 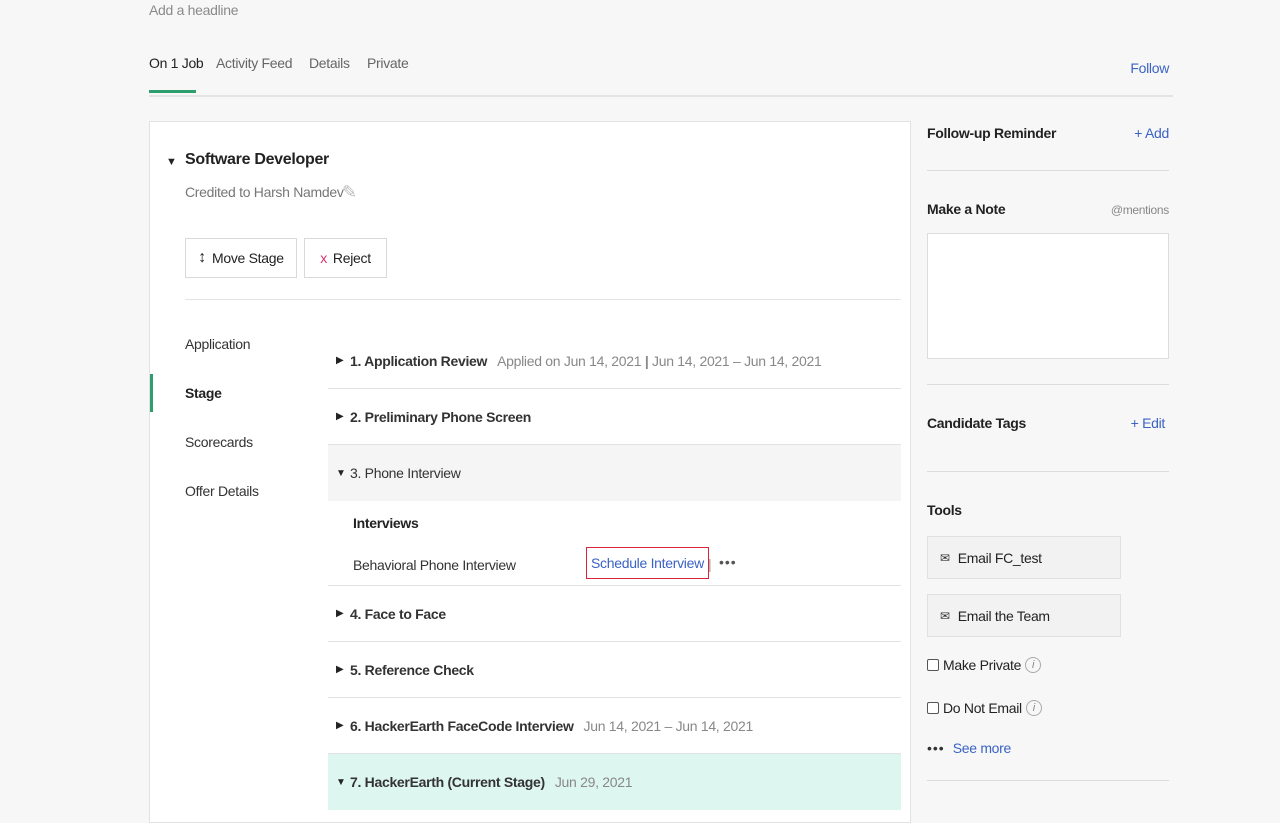 I want to click on stage-name: 2. Preliminary Phone Screen, so click(x=440, y=416).